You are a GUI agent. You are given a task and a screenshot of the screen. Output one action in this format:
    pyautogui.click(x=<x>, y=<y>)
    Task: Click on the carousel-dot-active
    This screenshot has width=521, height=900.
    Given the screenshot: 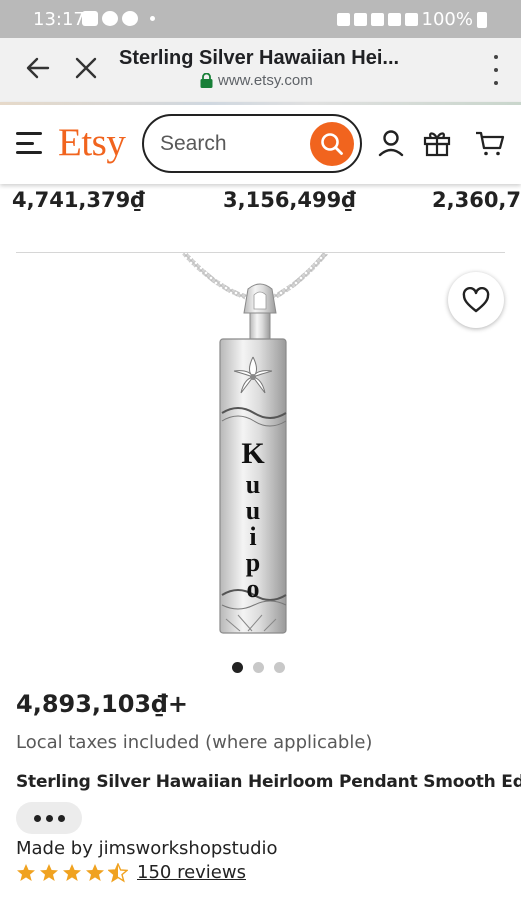 What is the action you would take?
    pyautogui.click(x=237, y=667)
    